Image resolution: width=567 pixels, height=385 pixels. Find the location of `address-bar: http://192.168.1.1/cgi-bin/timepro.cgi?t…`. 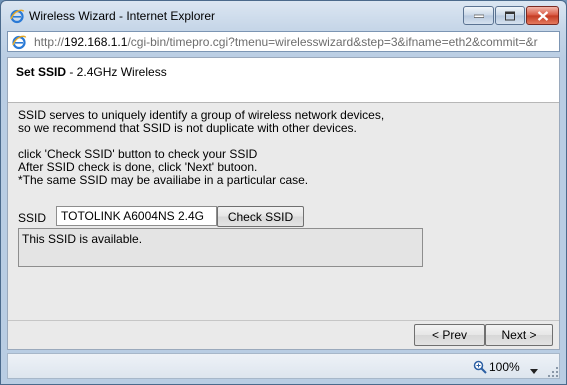

address-bar: http://192.168.1.1/cgi-bin/timepro.cgi?t… is located at coordinates (283, 41).